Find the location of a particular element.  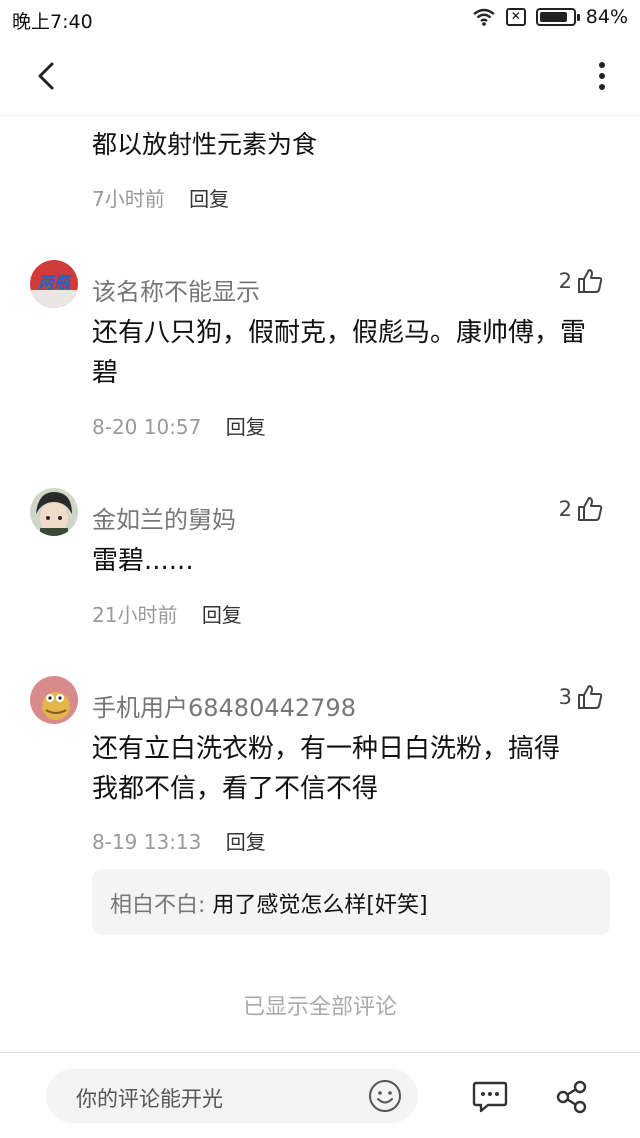

comment-meta: 7小时前 回复 is located at coordinates (160, 197).